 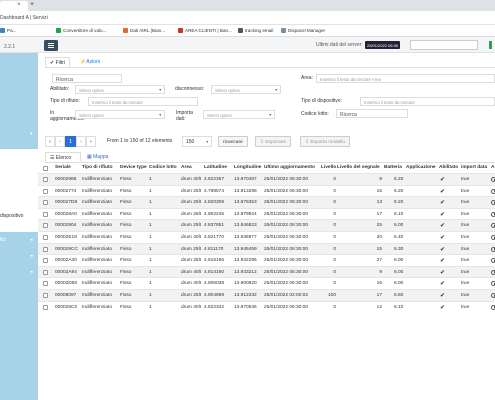 I want to click on importa-dati-select: Select option ▼, so click(x=239, y=114).